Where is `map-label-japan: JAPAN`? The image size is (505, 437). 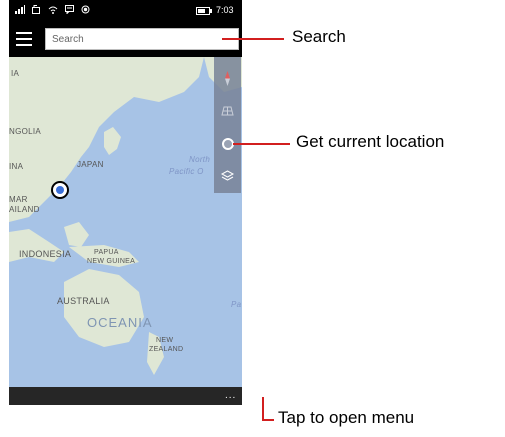 map-label-japan: JAPAN is located at coordinates (90, 164).